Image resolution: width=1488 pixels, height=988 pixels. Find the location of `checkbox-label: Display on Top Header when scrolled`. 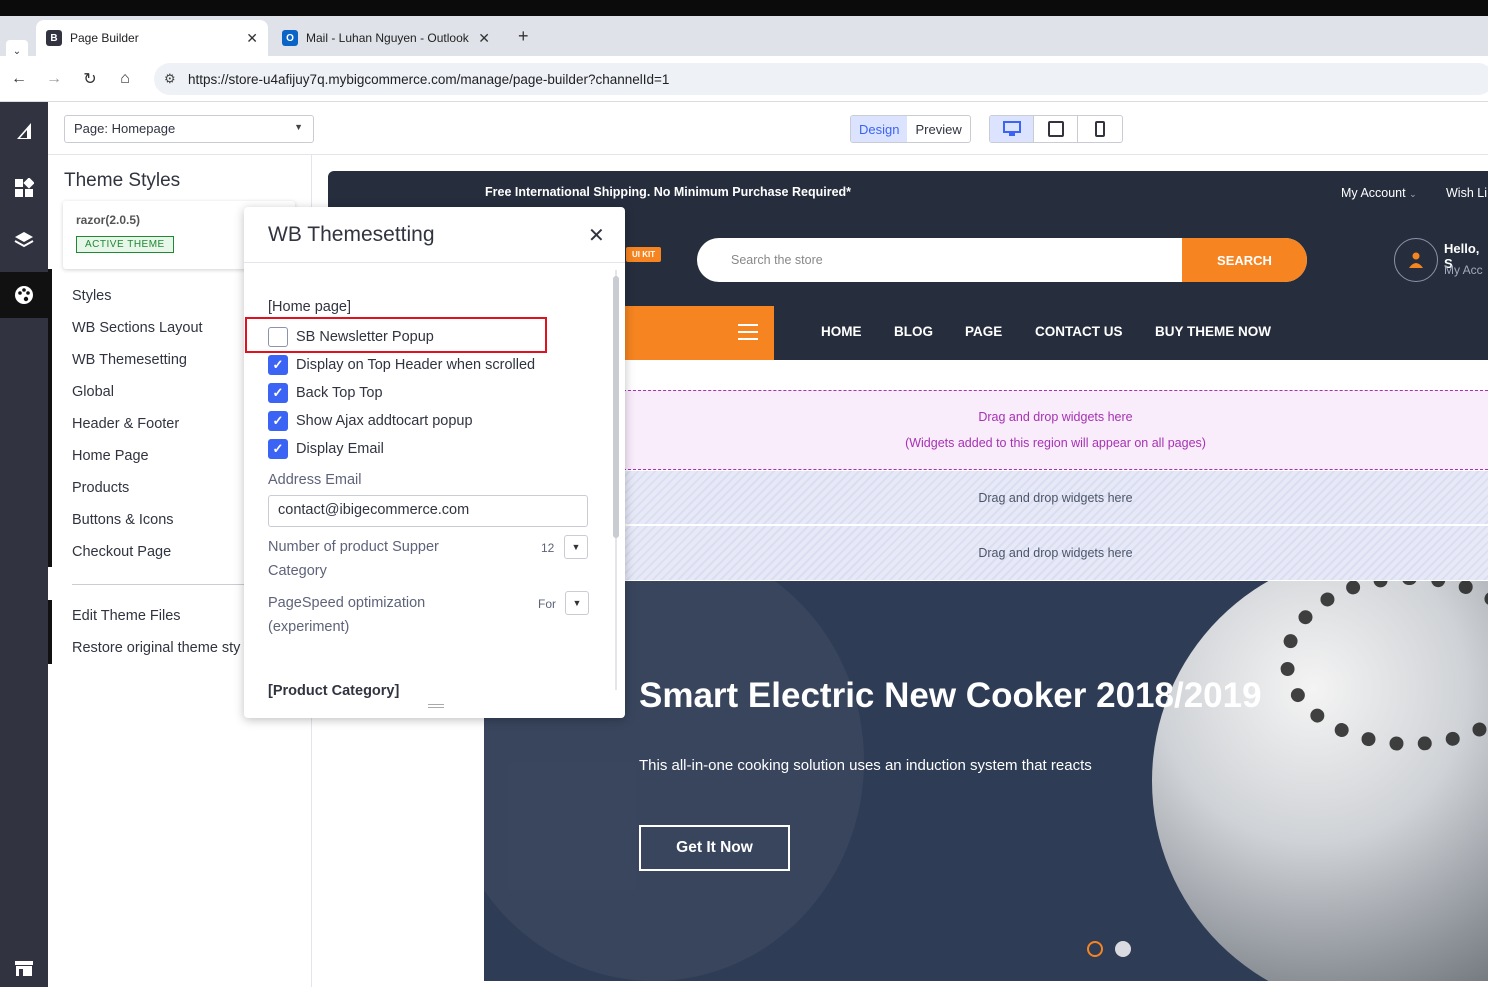

checkbox-label: Display on Top Header when scrolled is located at coordinates (416, 365).